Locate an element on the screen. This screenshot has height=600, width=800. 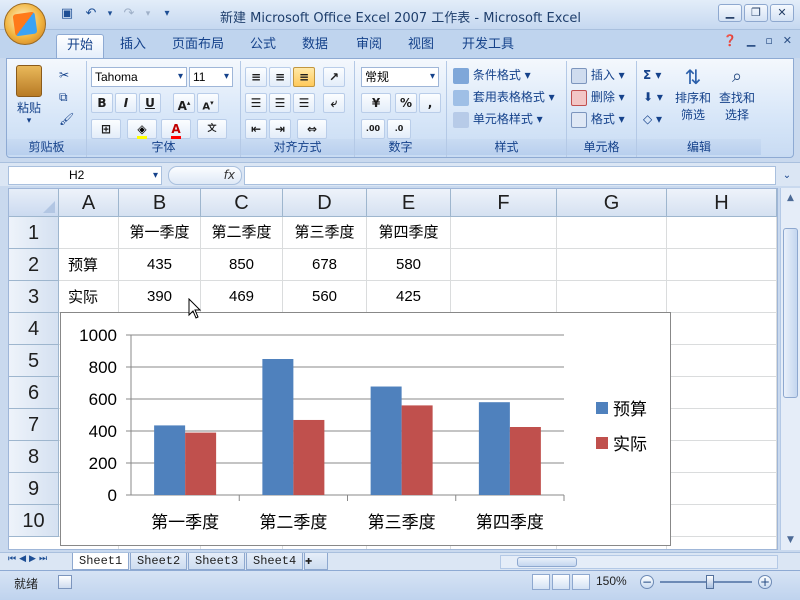
zoom-out-icon: − is located at coordinates (647, 582).